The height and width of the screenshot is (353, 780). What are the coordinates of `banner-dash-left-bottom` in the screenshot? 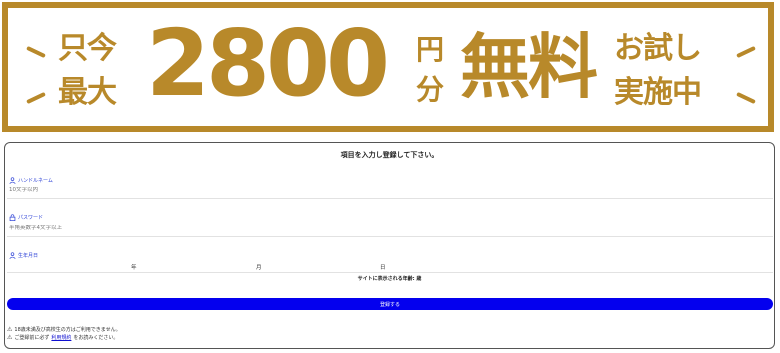 It's located at (36, 98).